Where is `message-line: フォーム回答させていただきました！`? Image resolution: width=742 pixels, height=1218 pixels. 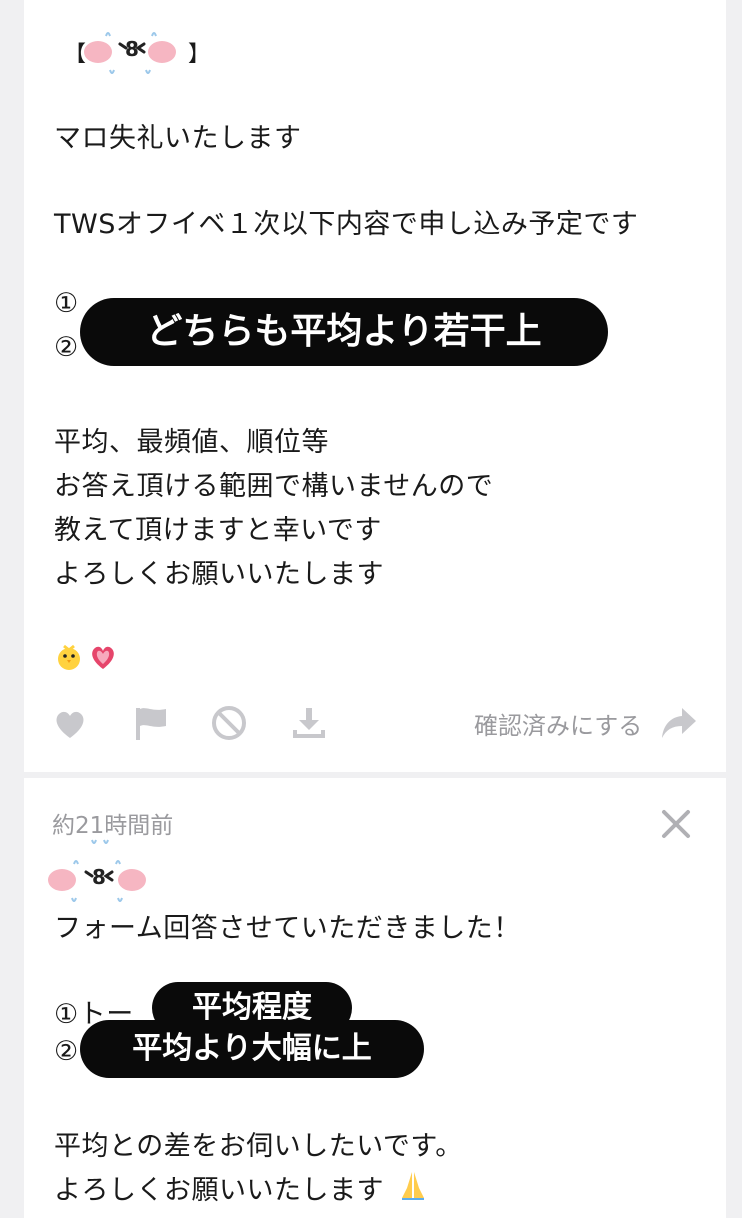
message-line: フォーム回答させていただきました！ is located at coordinates (287, 928).